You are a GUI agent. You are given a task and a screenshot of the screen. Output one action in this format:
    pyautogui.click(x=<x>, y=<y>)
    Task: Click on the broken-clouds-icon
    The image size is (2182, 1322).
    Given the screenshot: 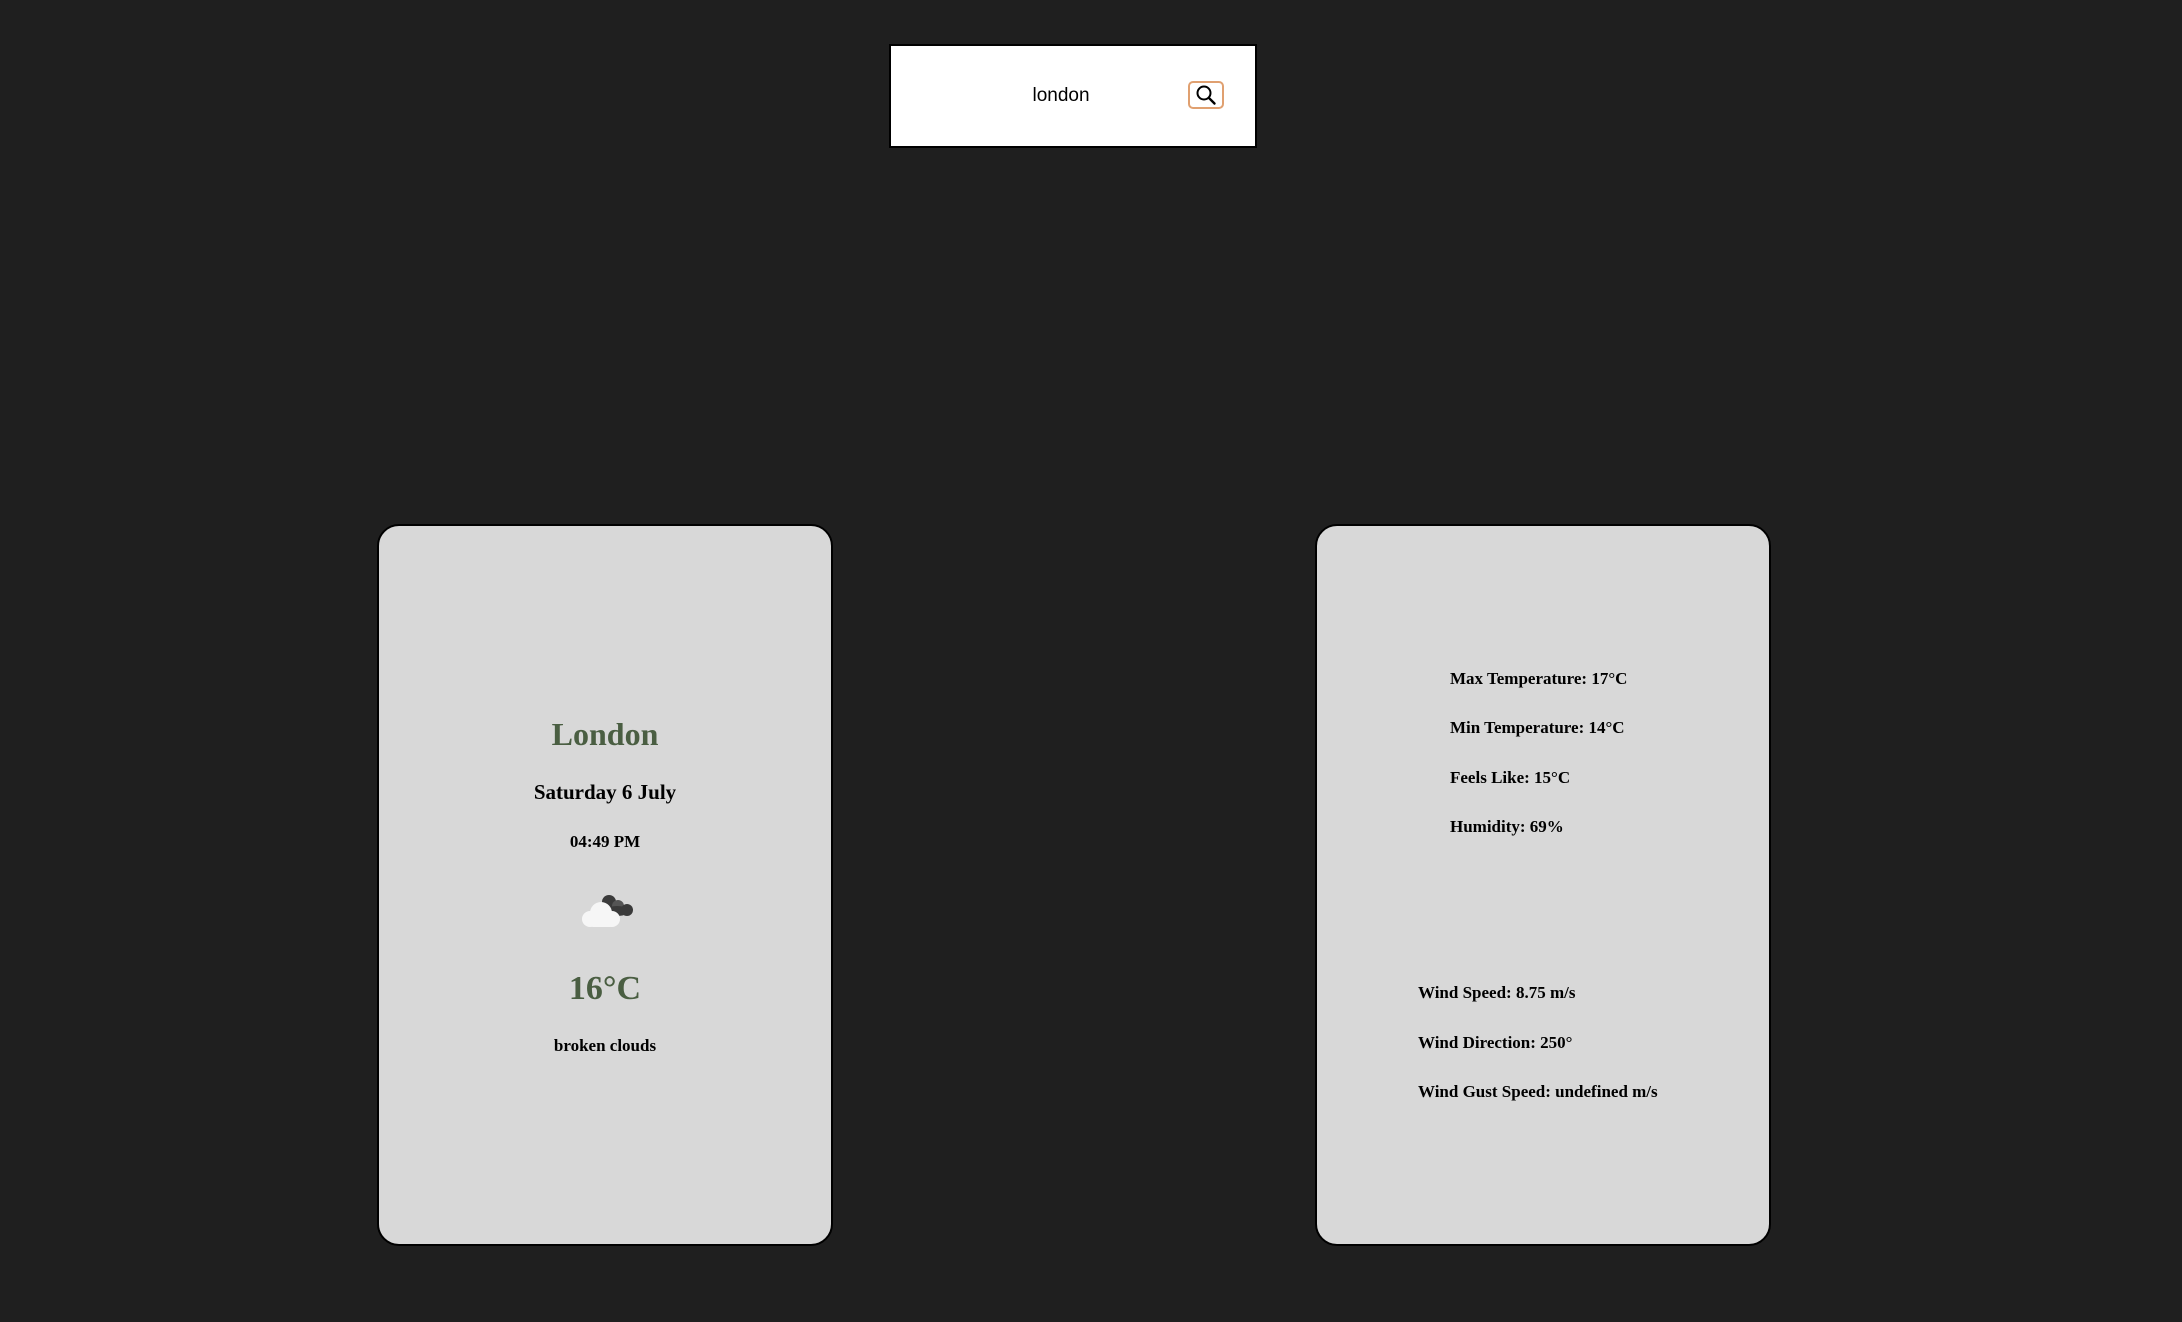 What is the action you would take?
    pyautogui.click(x=607, y=911)
    